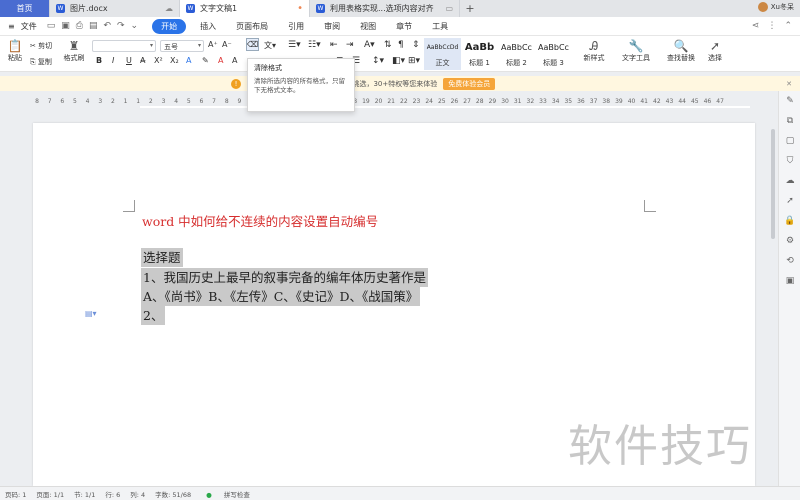 Image resolution: width=800 pixels, height=500 pixels. I want to click on selected-text-line: 选择题, so click(162, 257).